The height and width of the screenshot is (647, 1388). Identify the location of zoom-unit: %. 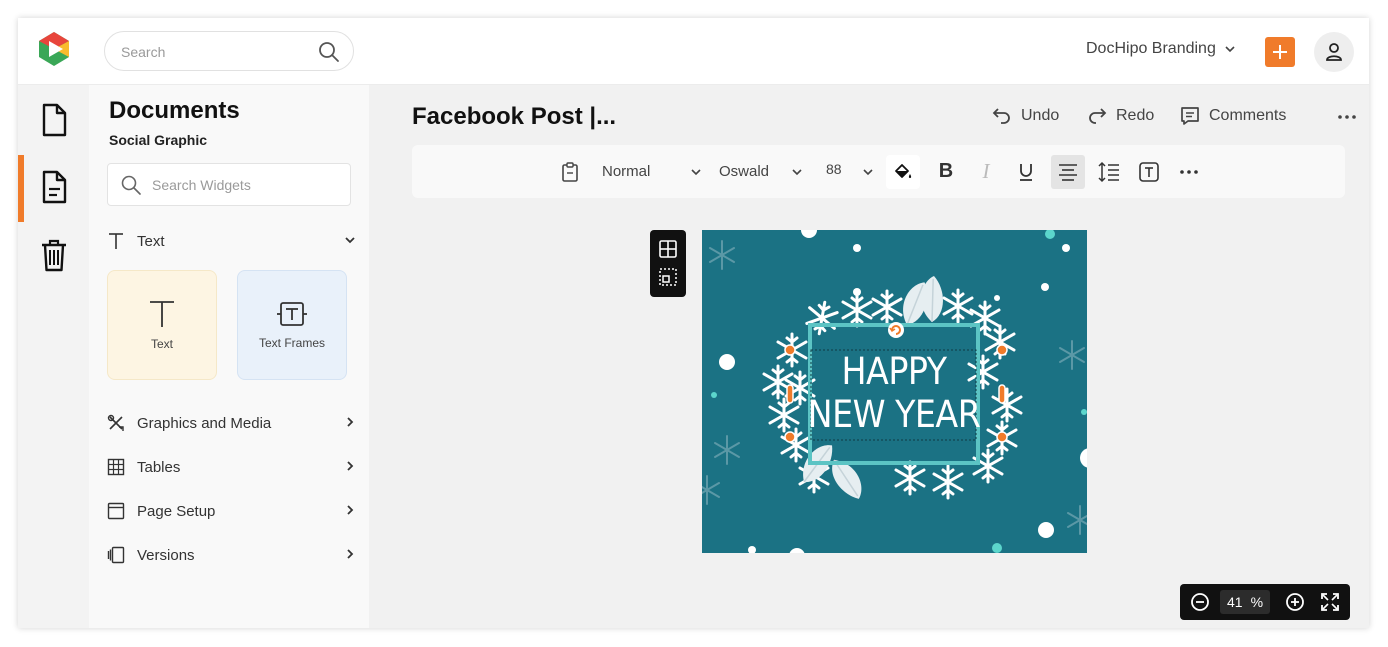
(1257, 602).